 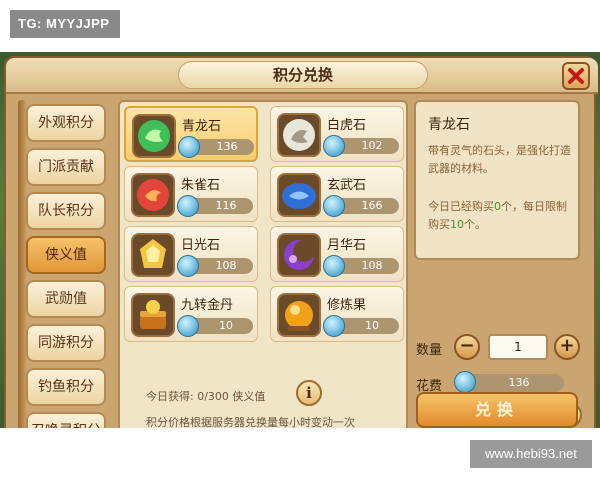 I want to click on category-tabs: 外观积分 门派贡献 队长积分 侠义值 武勋值 同游积分 钓鱼积分 召唤灵积分, so click(x=62, y=264).